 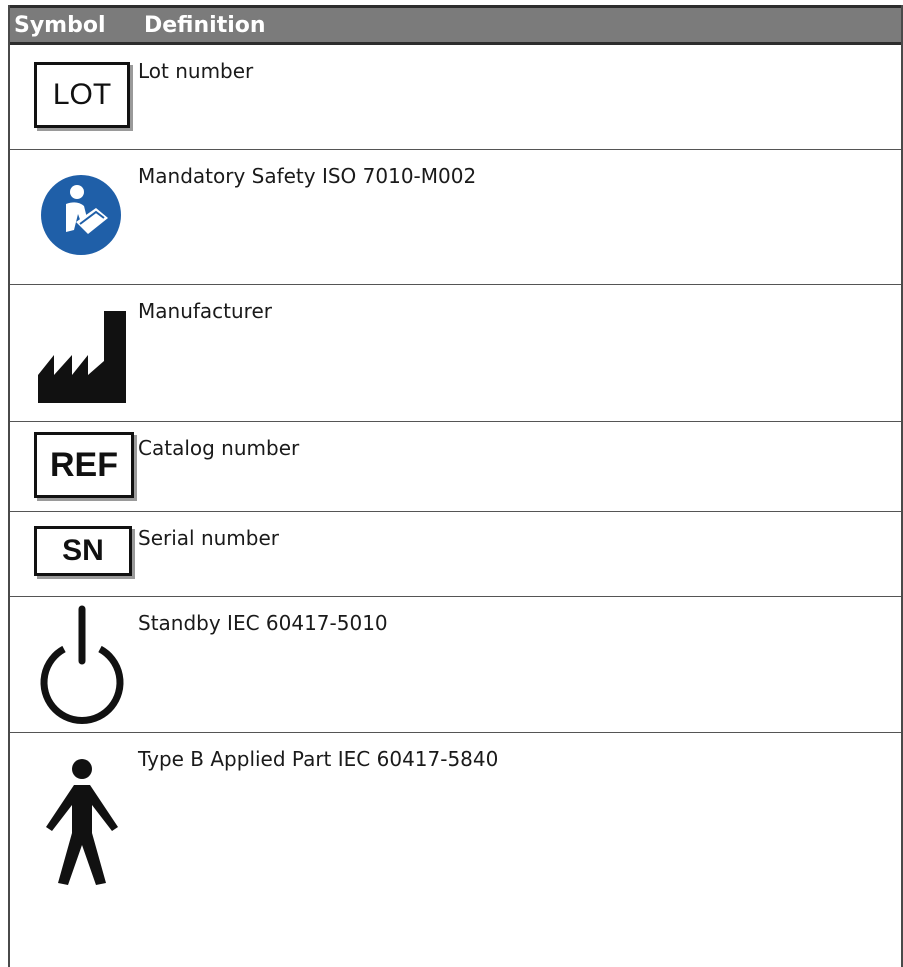 What do you see at coordinates (307, 176) in the screenshot?
I see `definition-text: Mandatory Safety ISO 7010-M002` at bounding box center [307, 176].